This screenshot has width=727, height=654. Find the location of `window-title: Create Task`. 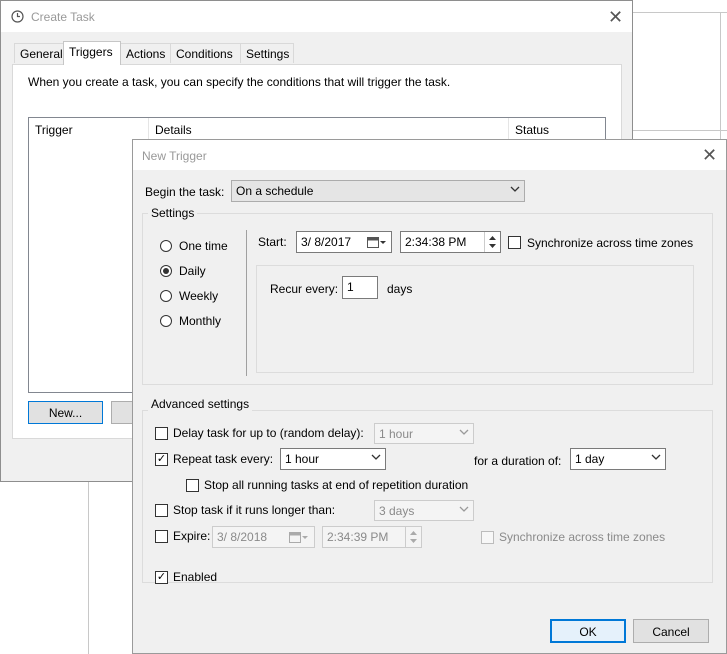

window-title: Create Task is located at coordinates (63, 17).